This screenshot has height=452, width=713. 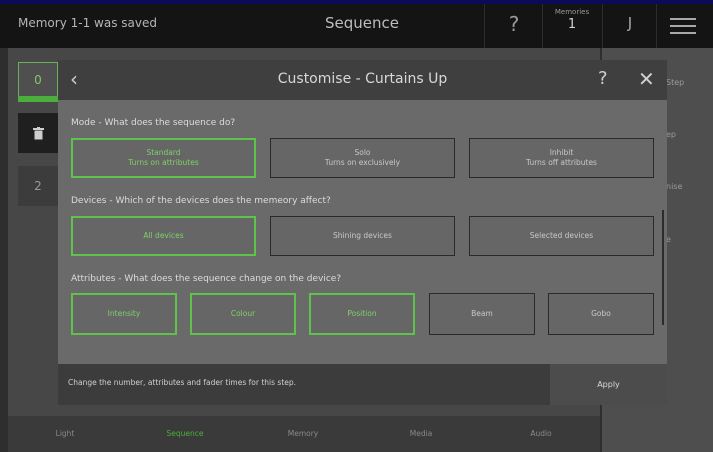 What do you see at coordinates (663, 267) in the screenshot?
I see `scrollbar` at bounding box center [663, 267].